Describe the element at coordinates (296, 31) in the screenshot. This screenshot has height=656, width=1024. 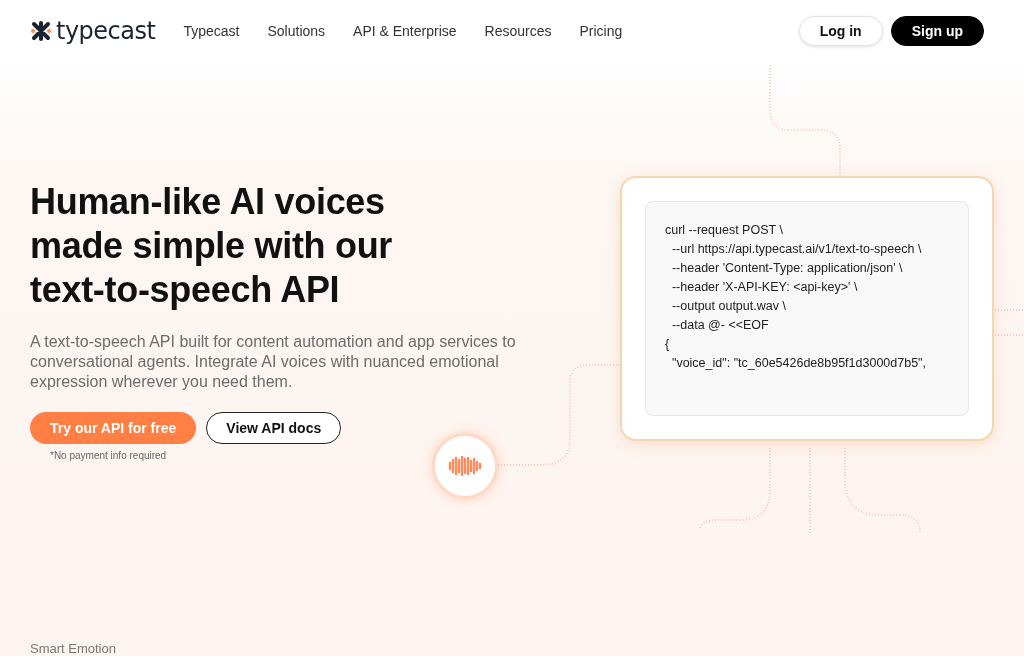
I see `nav-link: Solutions` at that location.